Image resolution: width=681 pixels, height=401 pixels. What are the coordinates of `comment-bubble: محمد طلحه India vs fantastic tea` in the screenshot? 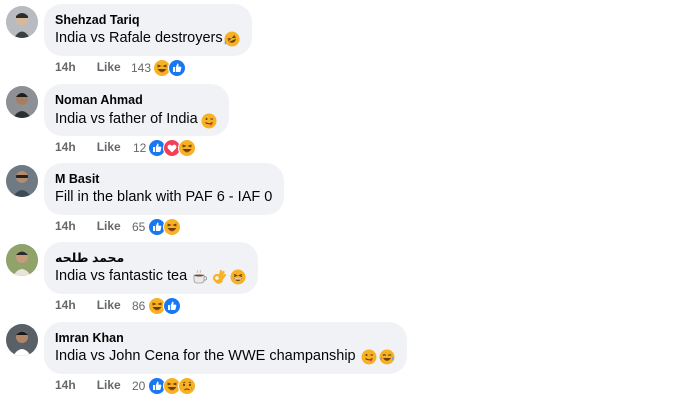 It's located at (151, 268).